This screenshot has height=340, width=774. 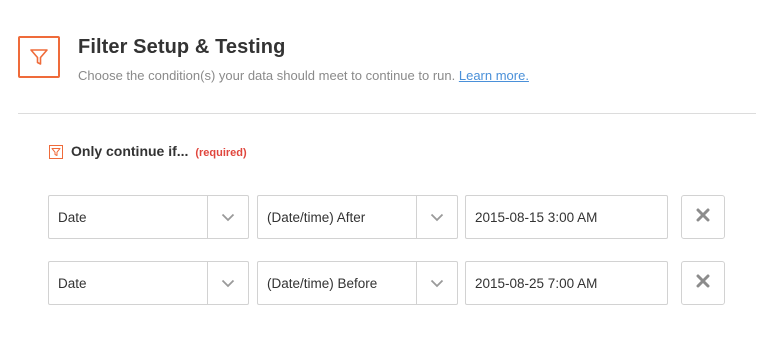 What do you see at coordinates (56, 152) in the screenshot?
I see `filter-funnel-small-icon` at bounding box center [56, 152].